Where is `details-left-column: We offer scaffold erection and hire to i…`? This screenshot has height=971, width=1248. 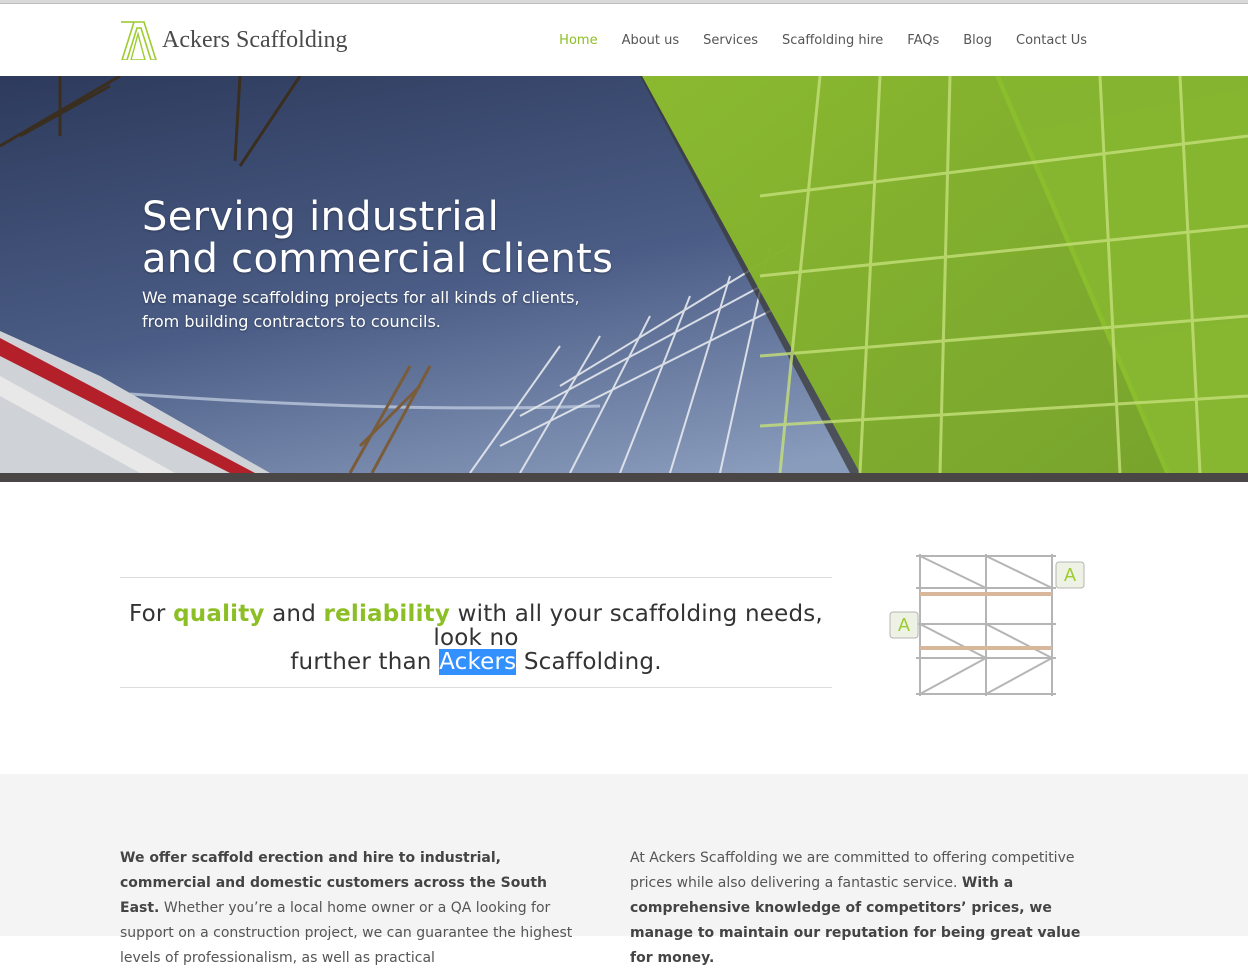 details-left-column: We offer scaffold erection and hire to i… is located at coordinates (350, 908).